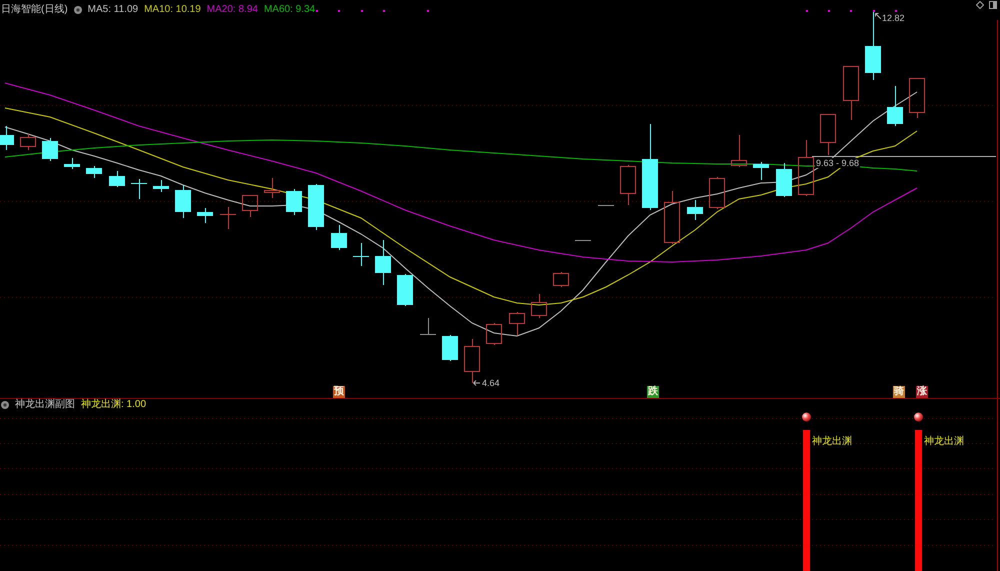 This screenshot has height=571, width=1000. What do you see at coordinates (993, 5) in the screenshot?
I see `panel-icon` at bounding box center [993, 5].